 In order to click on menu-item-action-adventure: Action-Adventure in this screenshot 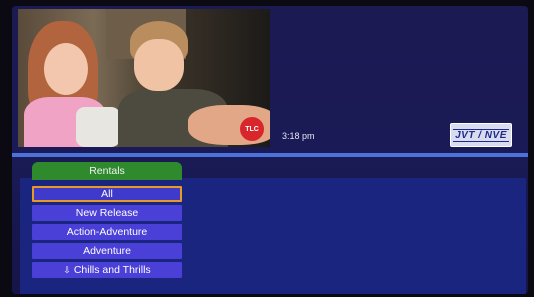, I will do `click(107, 232)`.